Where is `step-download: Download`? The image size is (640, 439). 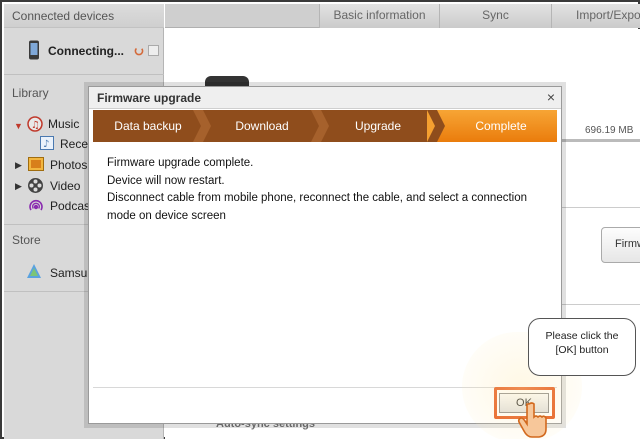
step-download: Download is located at coordinates (262, 126).